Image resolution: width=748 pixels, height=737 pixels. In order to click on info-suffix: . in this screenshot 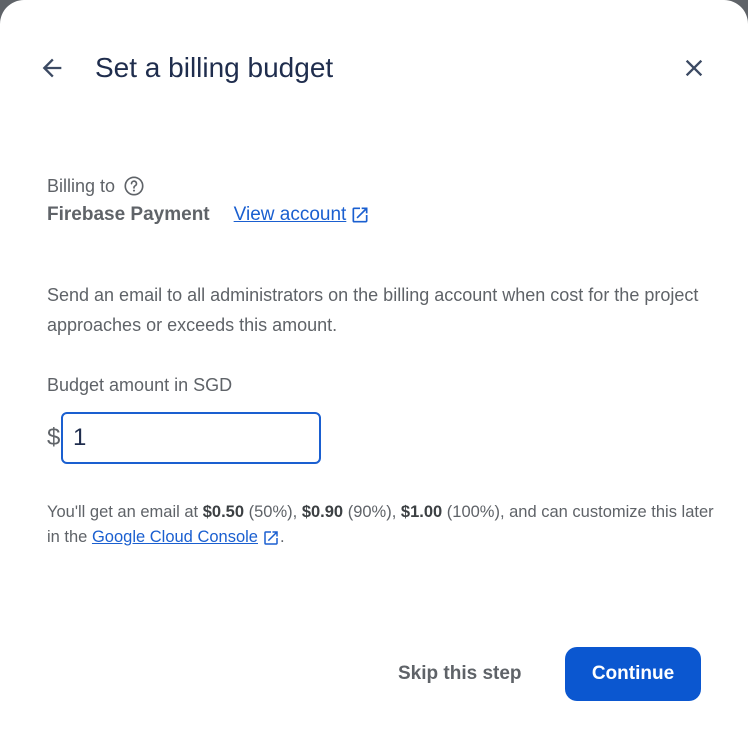, I will do `click(282, 537)`.